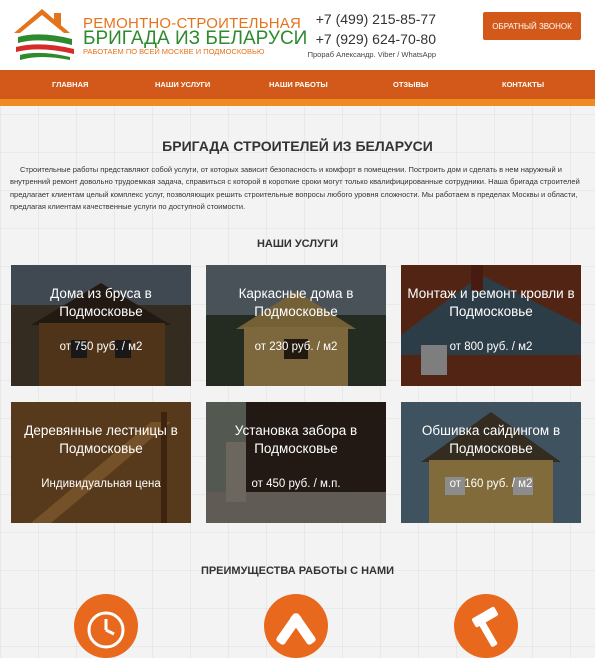 This screenshot has height=658, width=595. Describe the element at coordinates (491, 484) in the screenshot. I see `service-card-price: от 160 руб. / м2` at that location.